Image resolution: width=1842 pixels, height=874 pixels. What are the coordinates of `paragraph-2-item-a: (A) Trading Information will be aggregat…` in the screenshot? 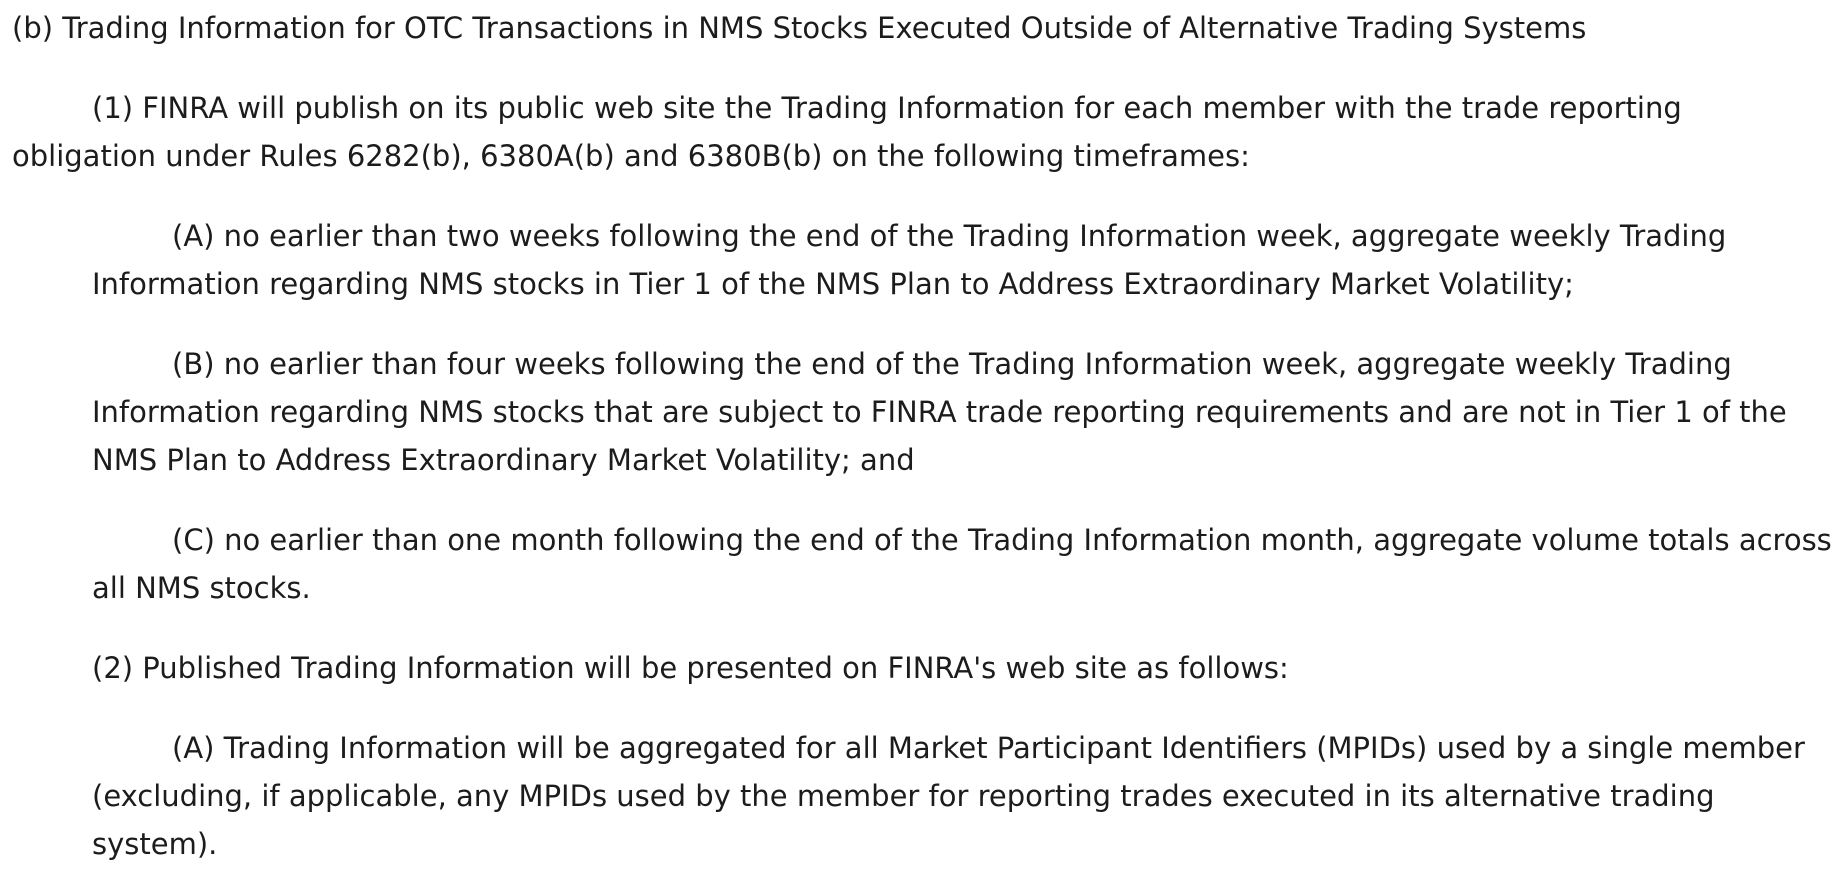 It's located at (948, 796).